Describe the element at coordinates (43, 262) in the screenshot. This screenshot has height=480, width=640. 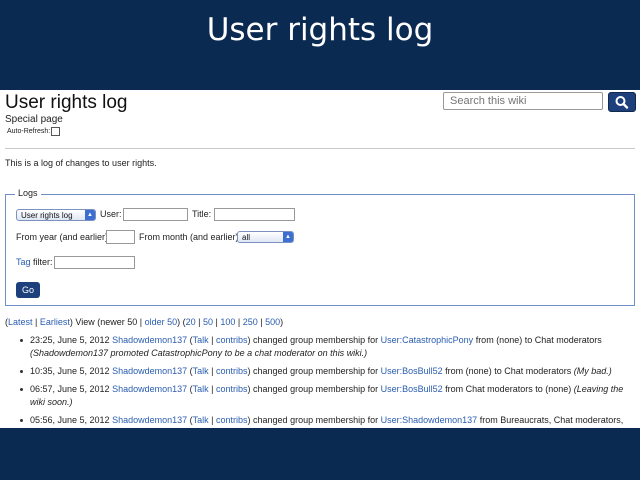
I see `filter-label: filter:` at that location.